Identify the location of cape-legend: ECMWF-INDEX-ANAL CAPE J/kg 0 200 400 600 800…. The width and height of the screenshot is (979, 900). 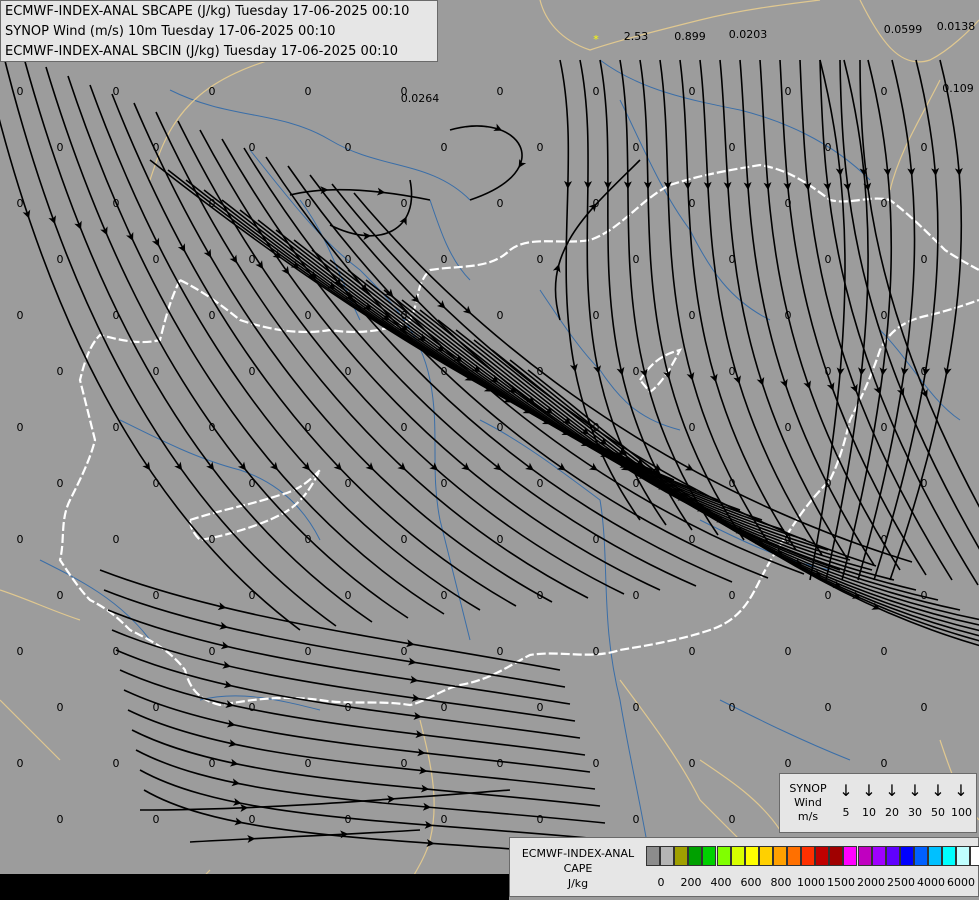
(744, 867).